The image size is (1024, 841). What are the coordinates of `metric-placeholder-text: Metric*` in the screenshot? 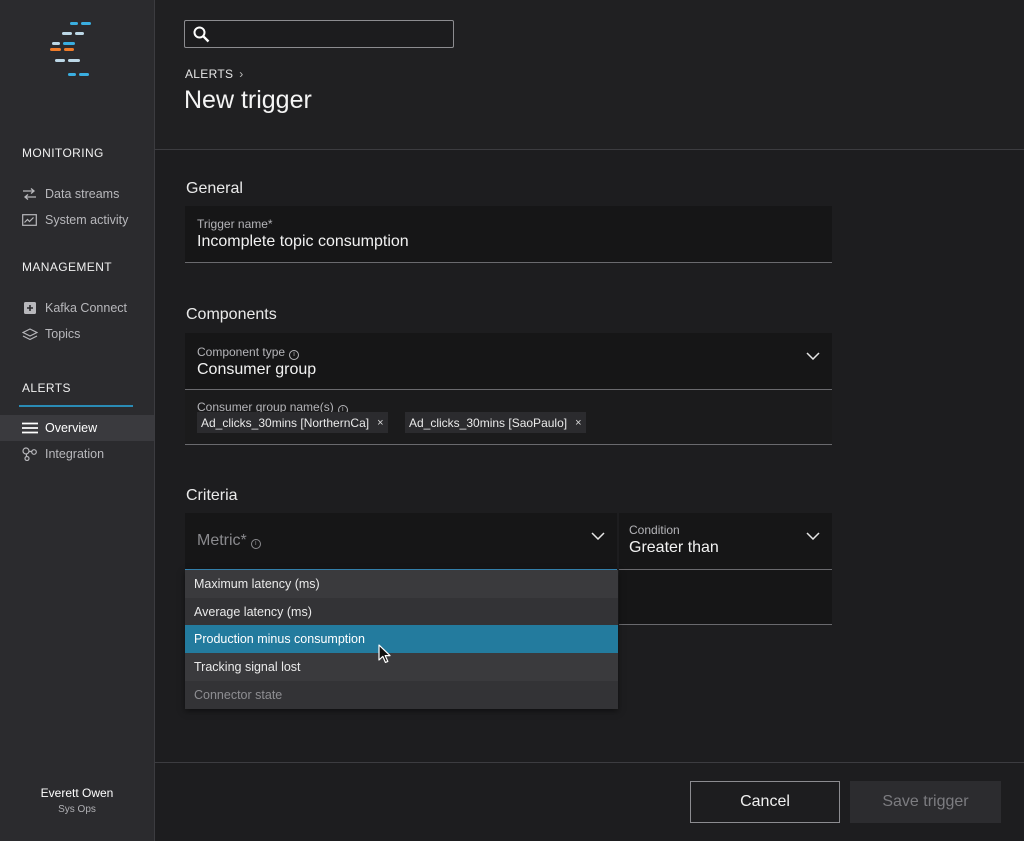 It's located at (222, 540).